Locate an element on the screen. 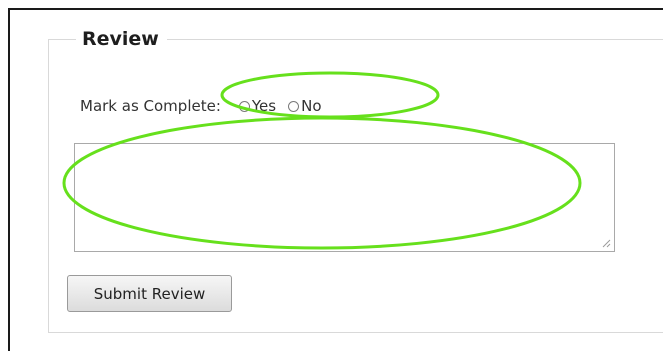  review-legend: Review is located at coordinates (121, 39).